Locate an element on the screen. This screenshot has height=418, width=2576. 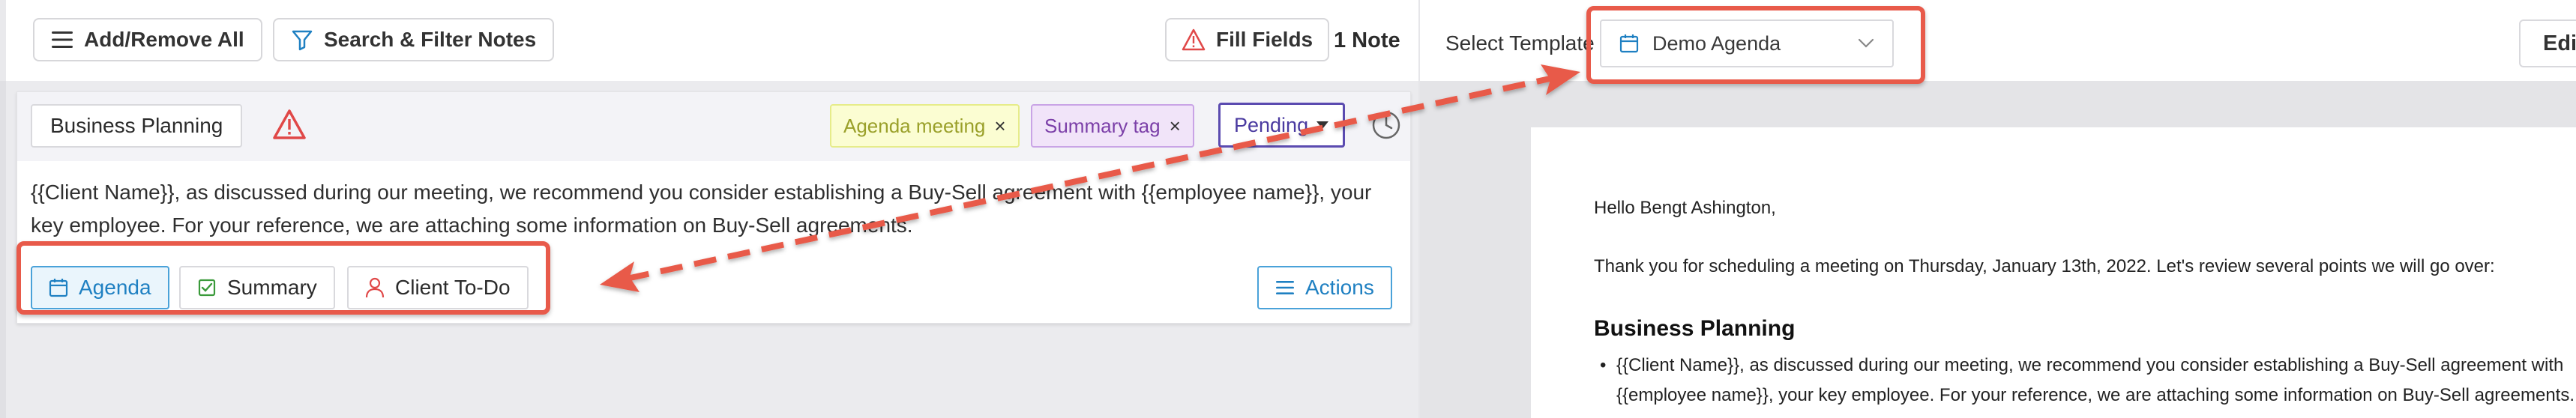
doc-greeting: Hello Bengt Ashington, is located at coordinates (1685, 208).